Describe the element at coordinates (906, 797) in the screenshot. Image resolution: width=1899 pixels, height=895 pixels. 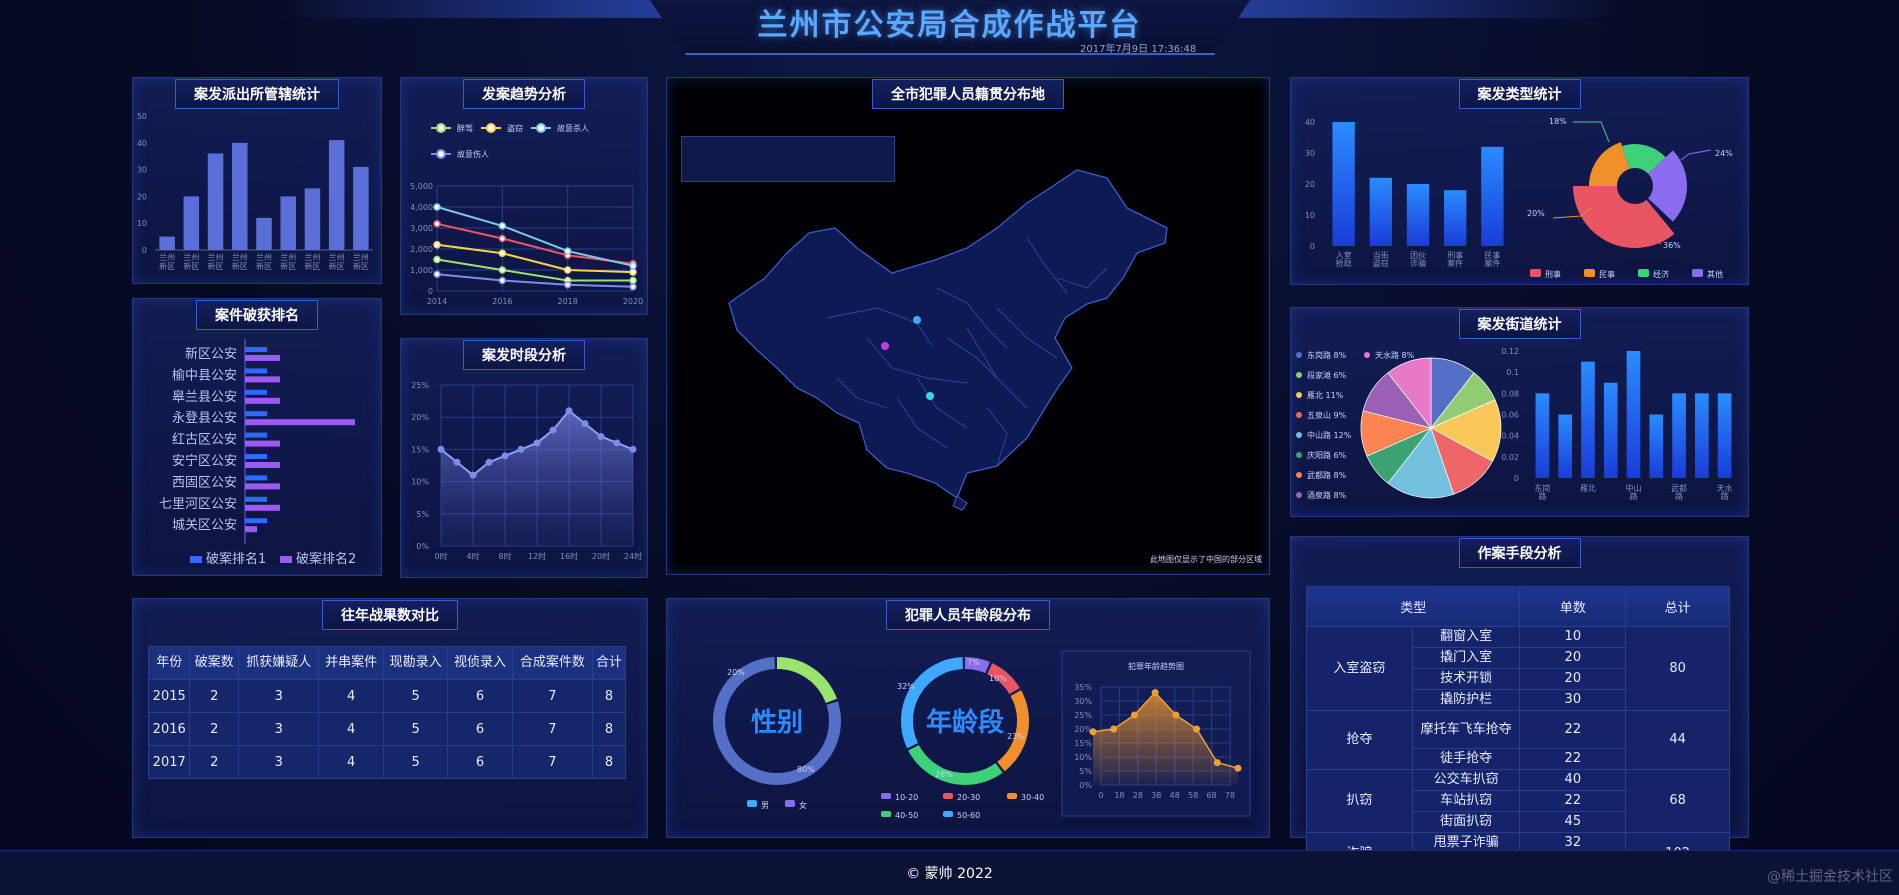
I see `legend-label: 10-20` at that location.